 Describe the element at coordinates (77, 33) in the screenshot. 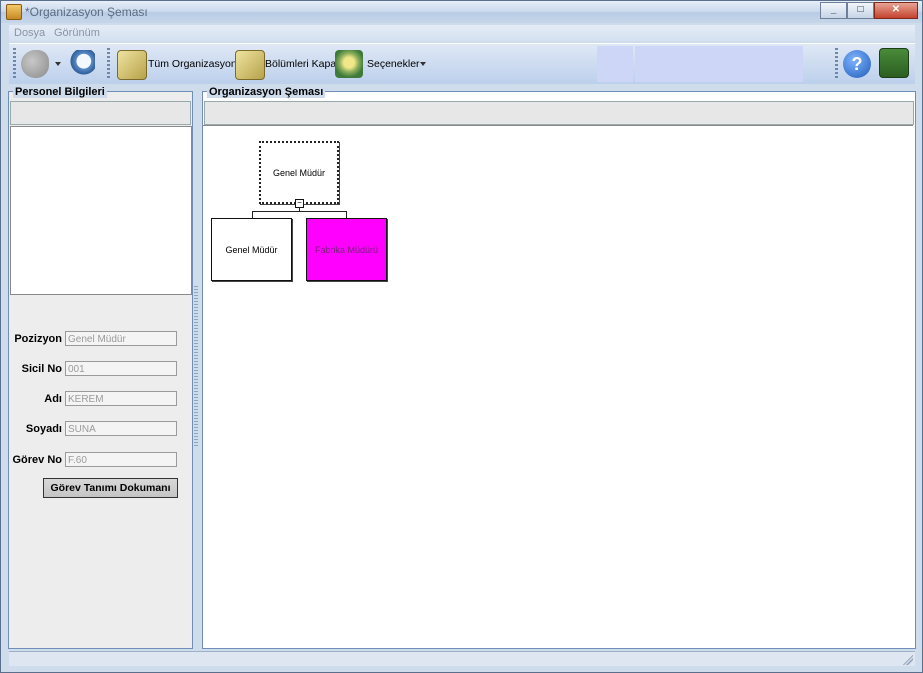

I see `menu-gorunum: Görünüm` at that location.